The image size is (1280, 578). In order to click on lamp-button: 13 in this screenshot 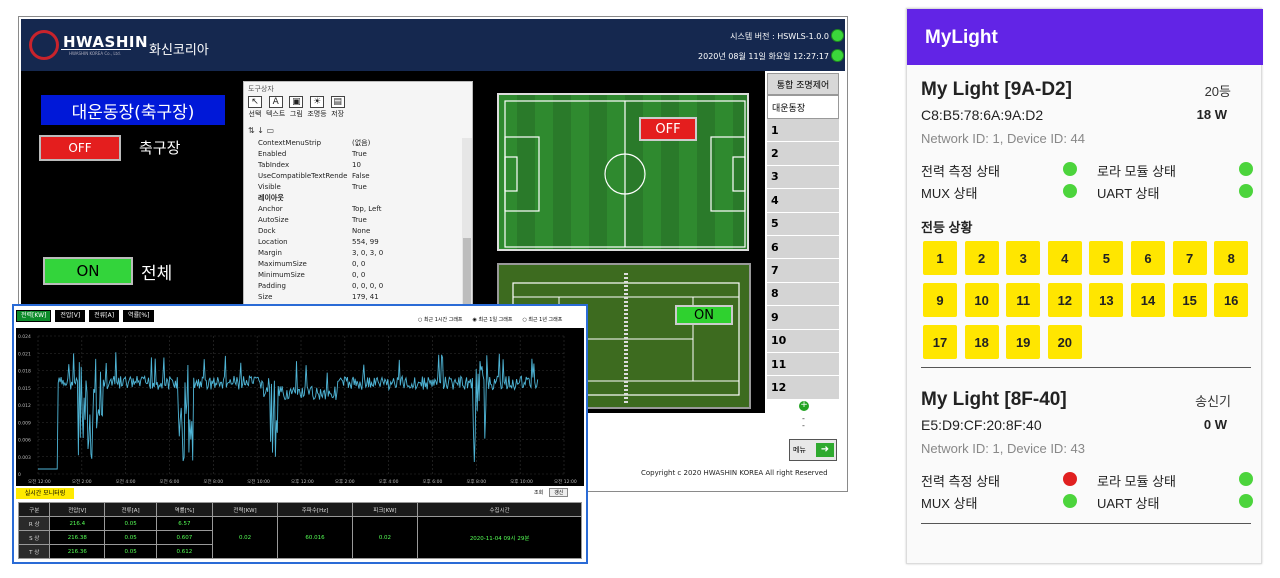, I will do `click(1106, 300)`.